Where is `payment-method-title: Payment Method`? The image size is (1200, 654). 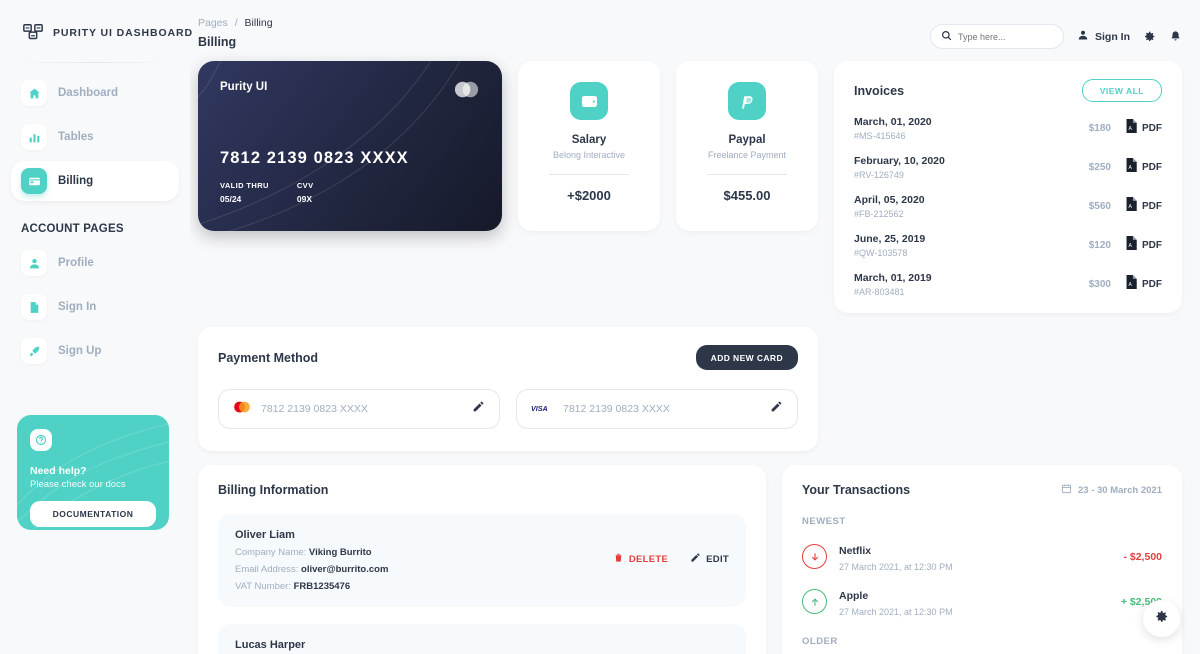 payment-method-title: Payment Method is located at coordinates (268, 357).